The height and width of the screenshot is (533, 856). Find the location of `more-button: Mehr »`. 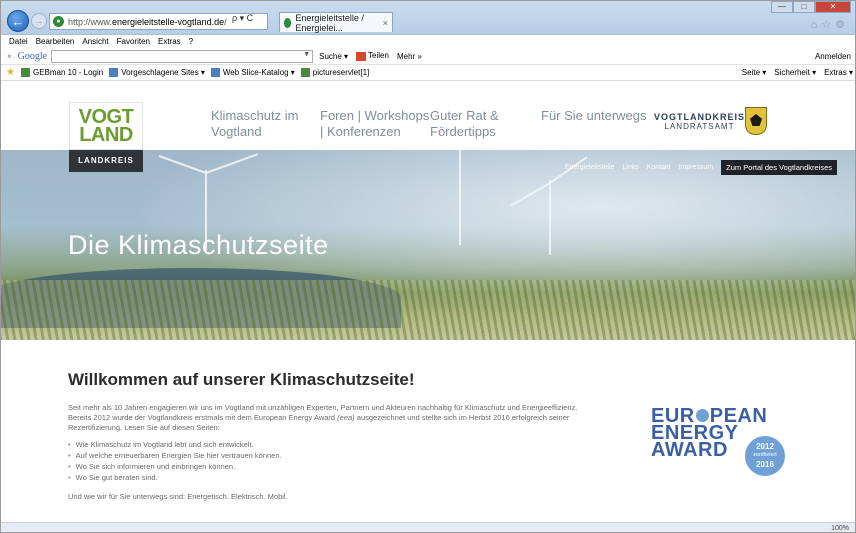

more-button: Mehr » is located at coordinates (409, 56).